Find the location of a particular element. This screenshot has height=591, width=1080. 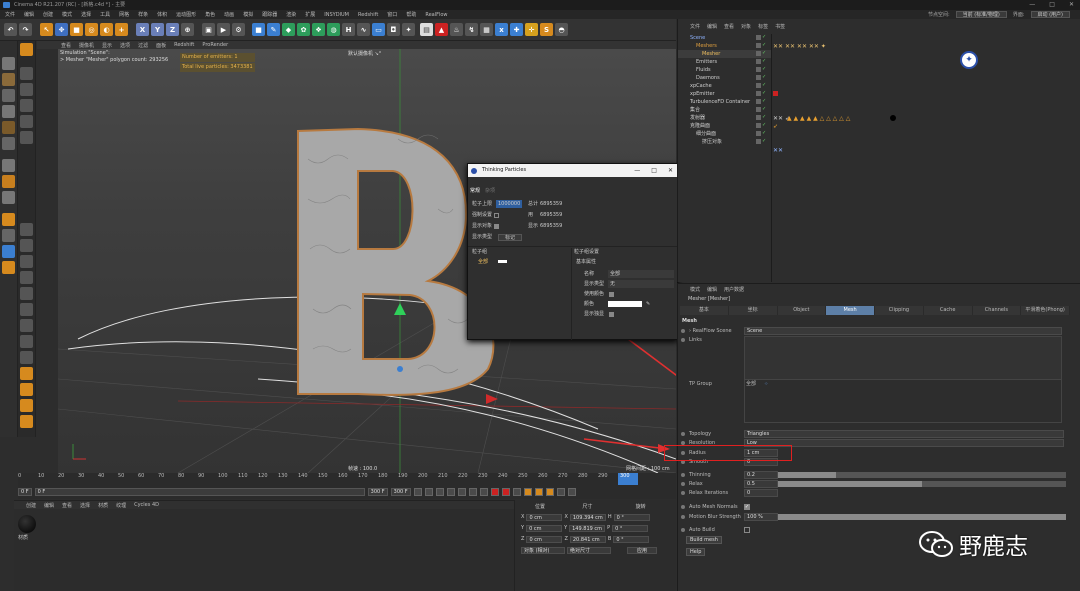

preview-end-field: 300 F is located at coordinates (400, 492).